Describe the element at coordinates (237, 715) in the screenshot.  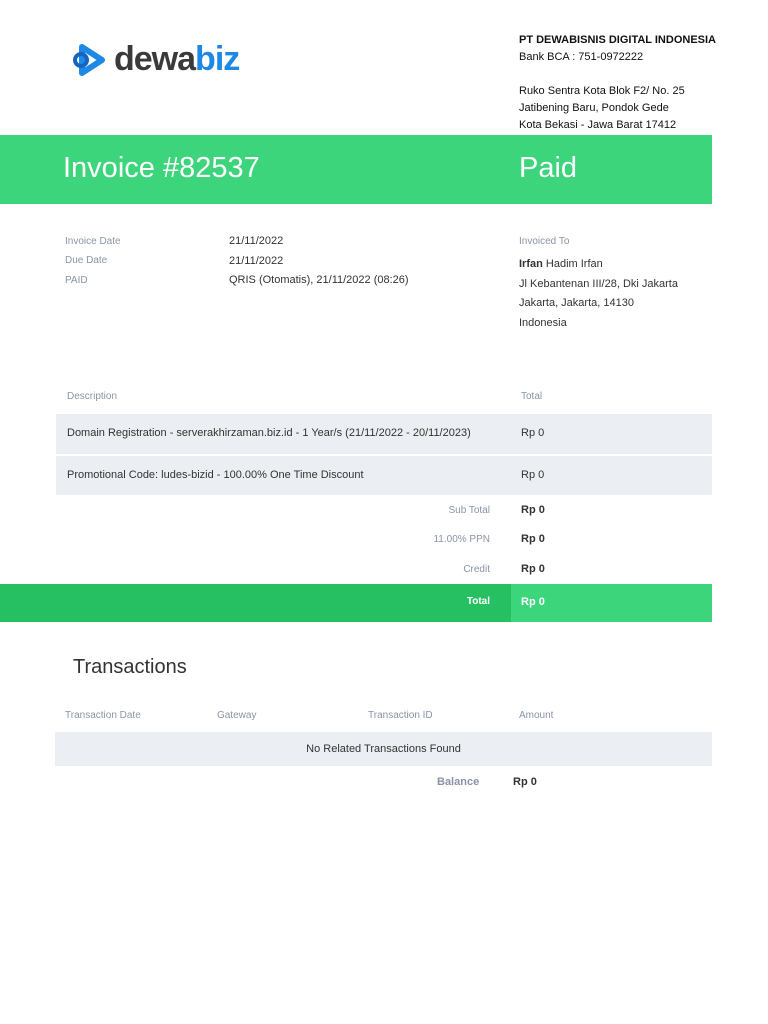
I see `gateway-header: Gateway` at that location.